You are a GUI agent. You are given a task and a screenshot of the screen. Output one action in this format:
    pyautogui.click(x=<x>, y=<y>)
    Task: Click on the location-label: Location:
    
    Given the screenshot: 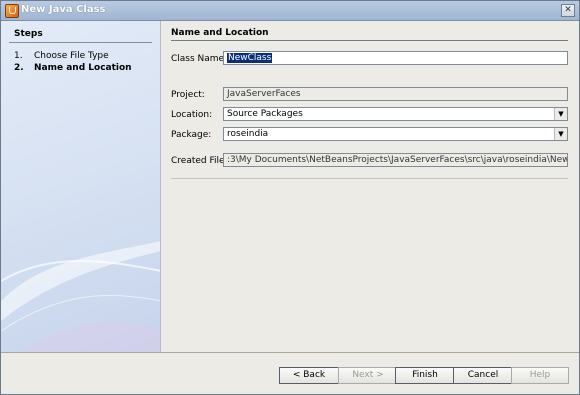 What is the action you would take?
    pyautogui.click(x=192, y=115)
    